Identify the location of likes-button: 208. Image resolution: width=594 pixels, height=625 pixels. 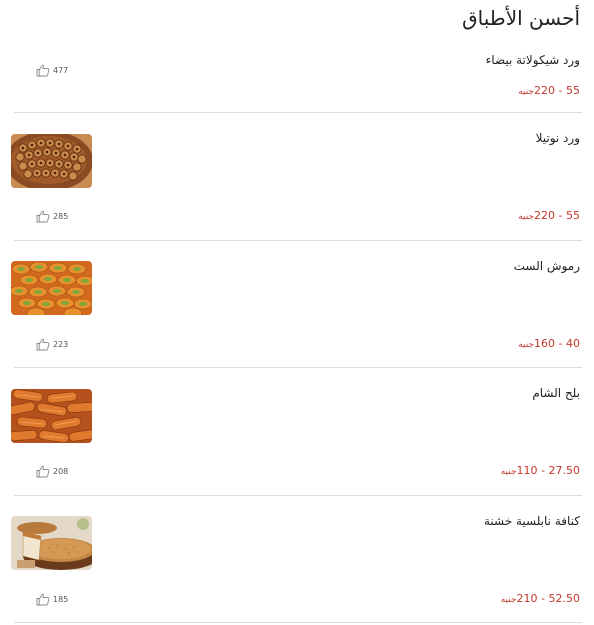
(52, 471).